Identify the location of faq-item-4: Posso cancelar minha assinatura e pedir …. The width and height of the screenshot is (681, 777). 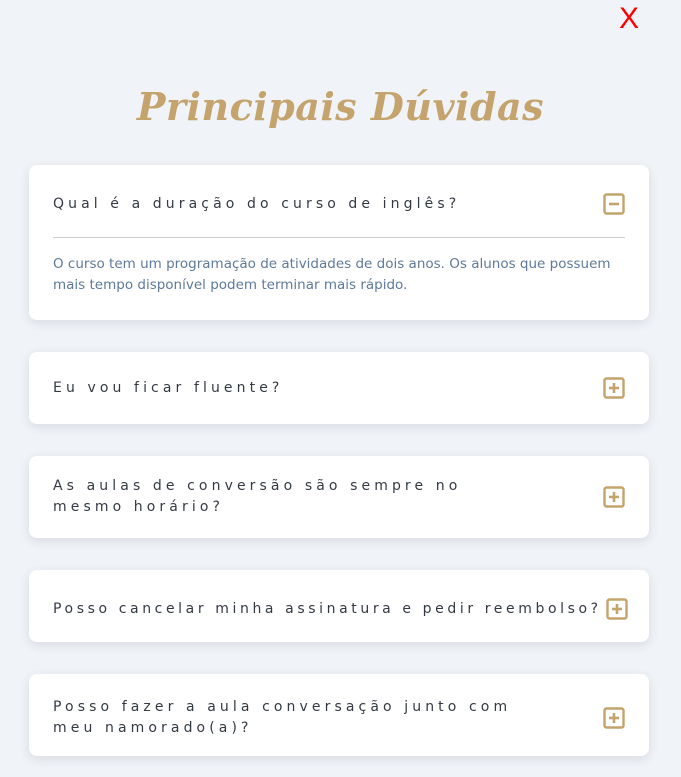
(339, 606).